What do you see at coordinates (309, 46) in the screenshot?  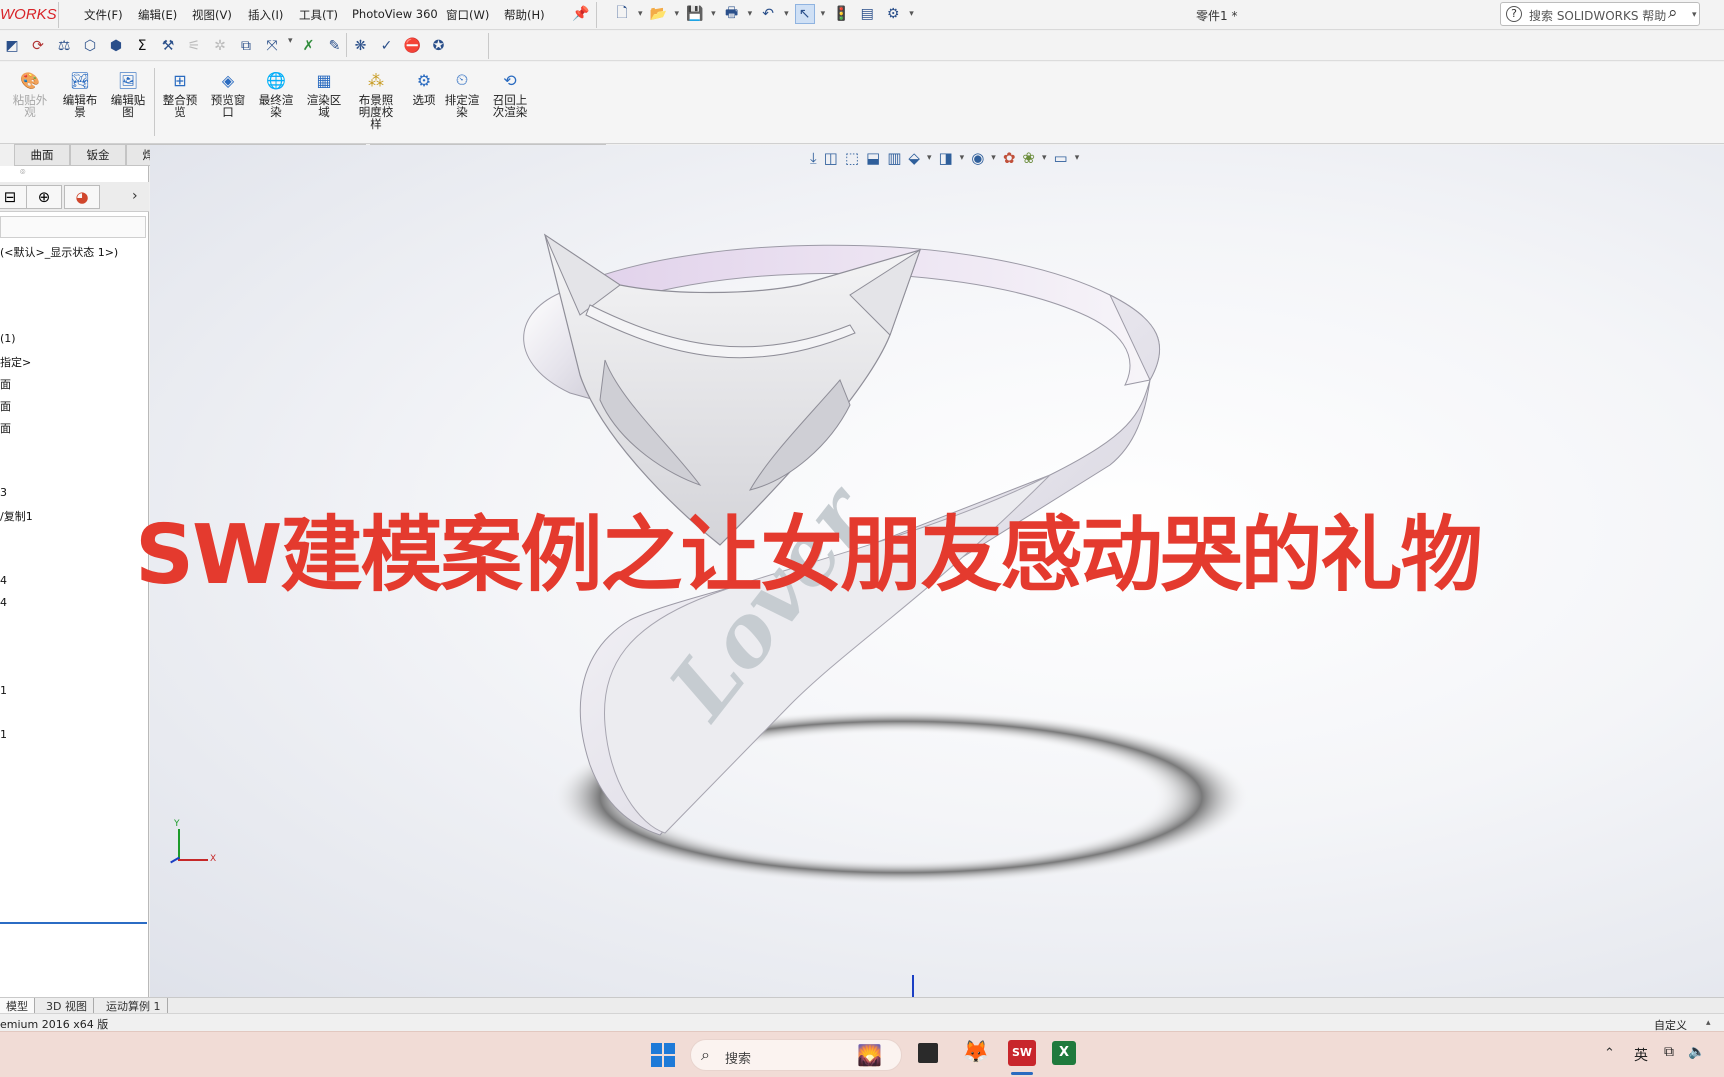 I see `check-x-icon: ✗` at bounding box center [309, 46].